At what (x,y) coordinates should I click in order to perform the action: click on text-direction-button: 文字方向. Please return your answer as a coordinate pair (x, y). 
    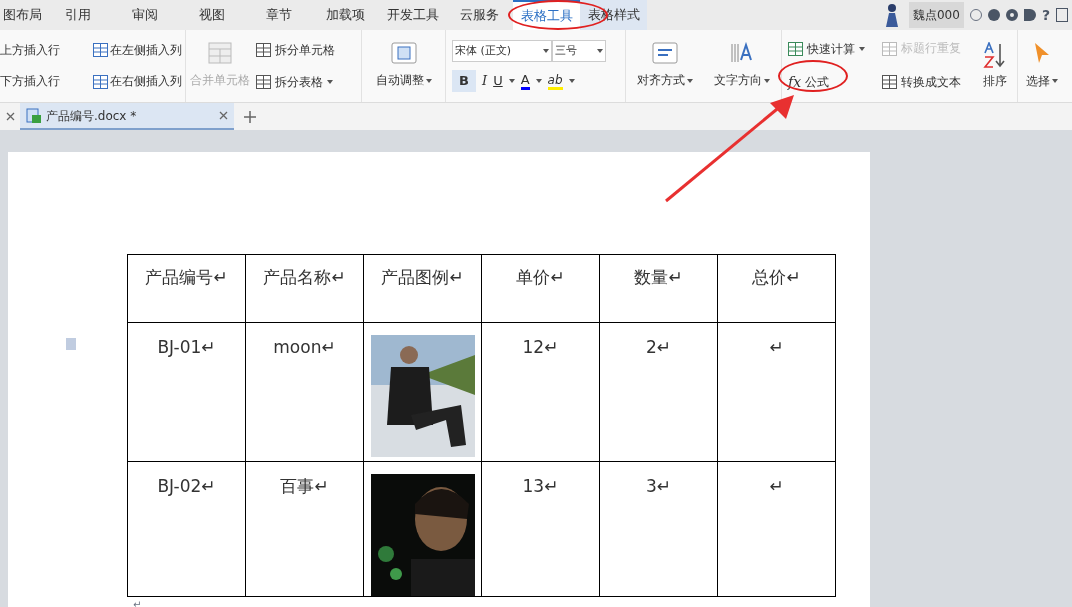
    Looking at the image, I should click on (742, 66).